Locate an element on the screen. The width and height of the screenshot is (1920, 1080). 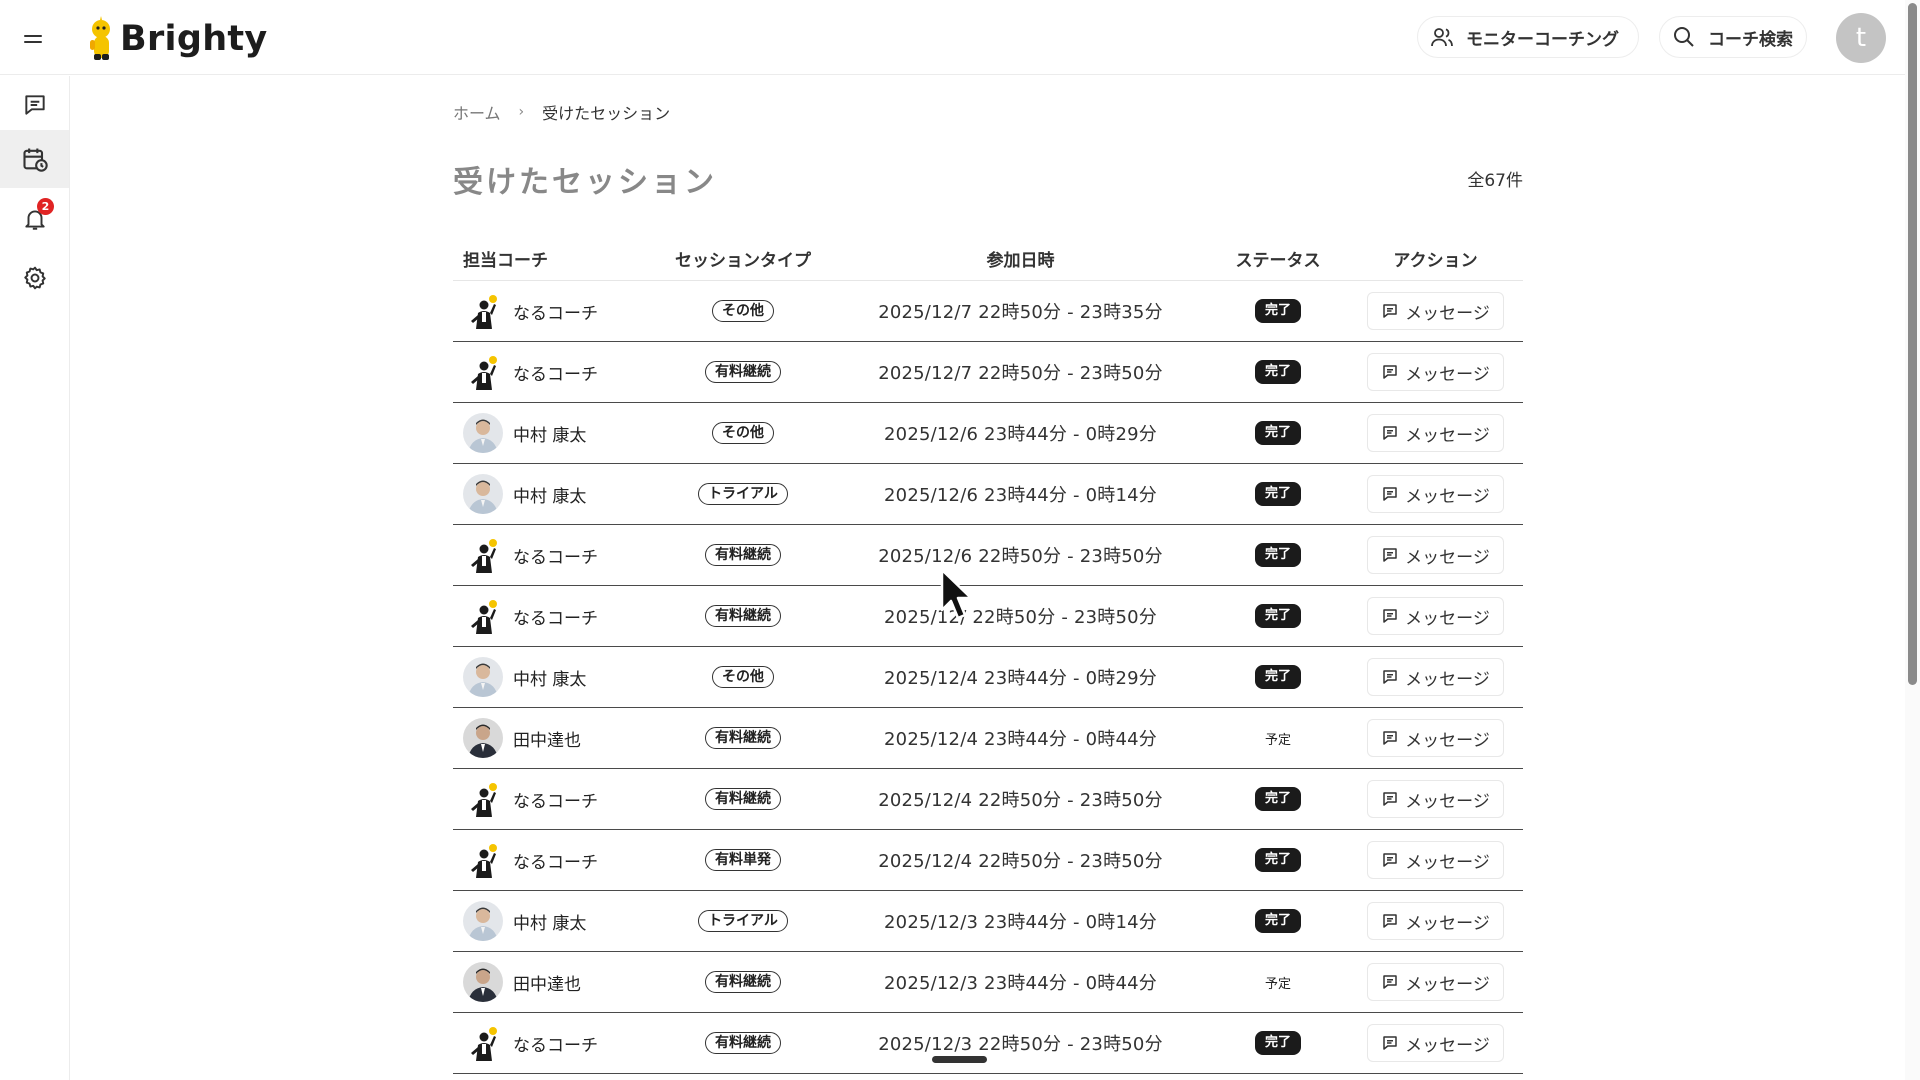
table-header: 担当コーチ セッションタイプ 参加日時 ステータス アクション is located at coordinates (988, 258).